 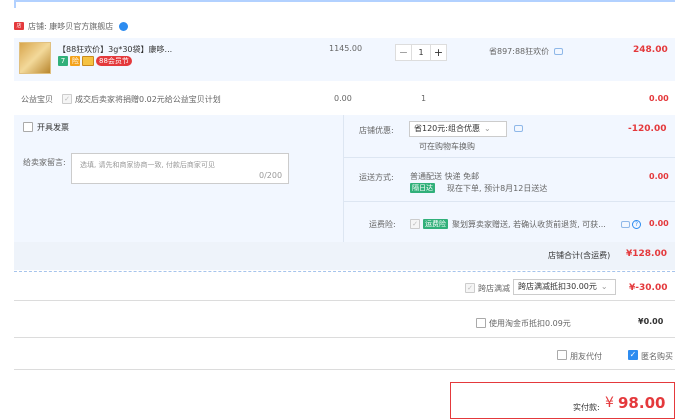 What do you see at coordinates (470, 288) in the screenshot?
I see `cross-store-checkbox: ✓` at bounding box center [470, 288].